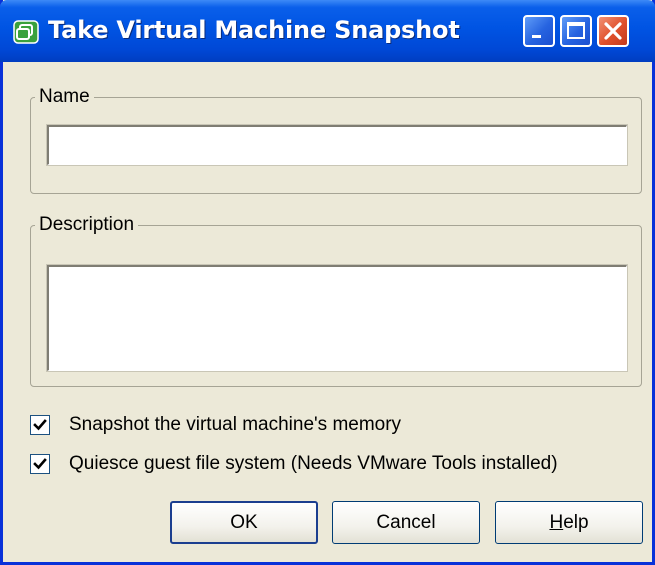 This screenshot has width=655, height=565. What do you see at coordinates (64, 97) in the screenshot?
I see `name-group-label: Name` at bounding box center [64, 97].